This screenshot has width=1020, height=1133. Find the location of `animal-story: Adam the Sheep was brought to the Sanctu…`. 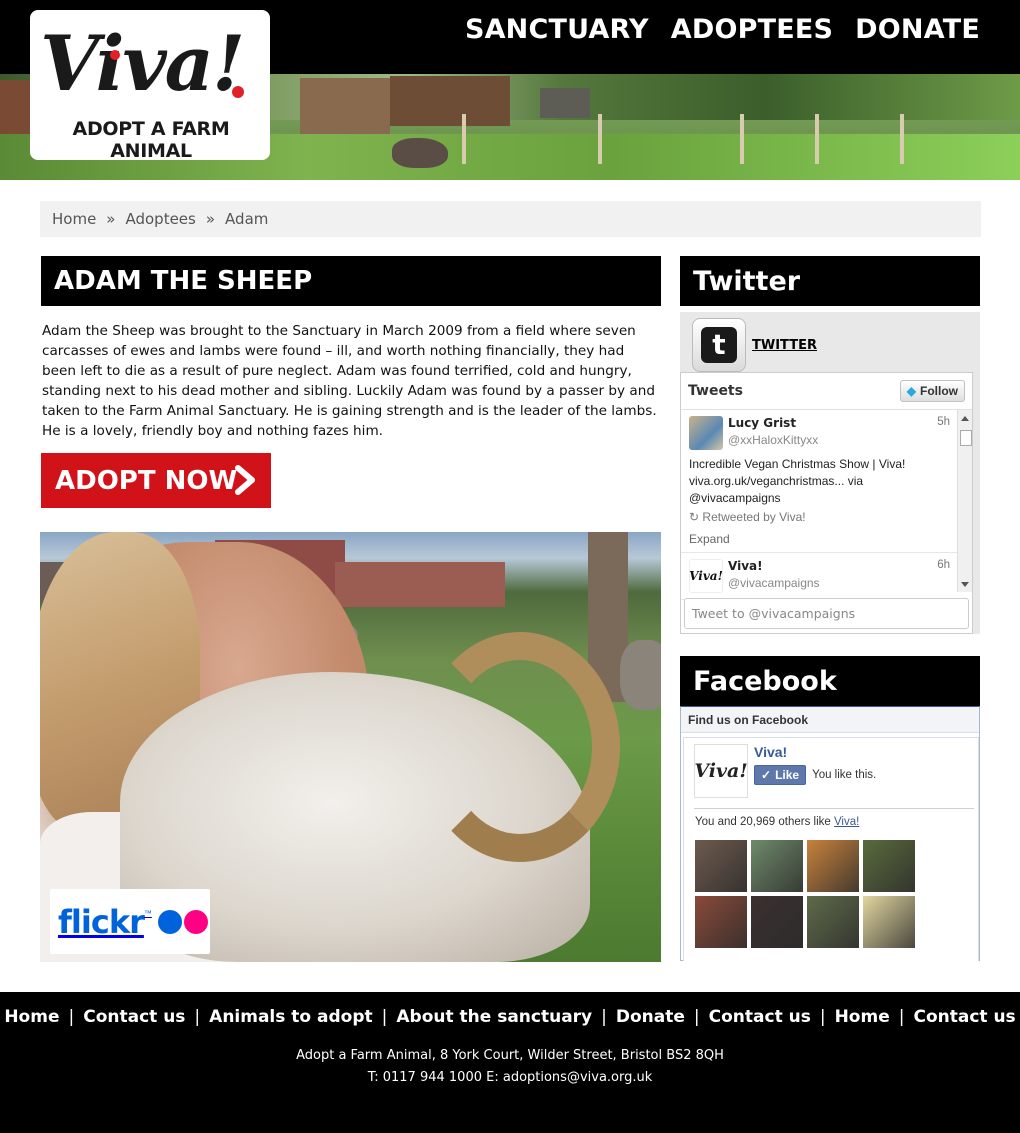

animal-story: Adam the Sheep was brought to the Sanctu… is located at coordinates (349, 381).